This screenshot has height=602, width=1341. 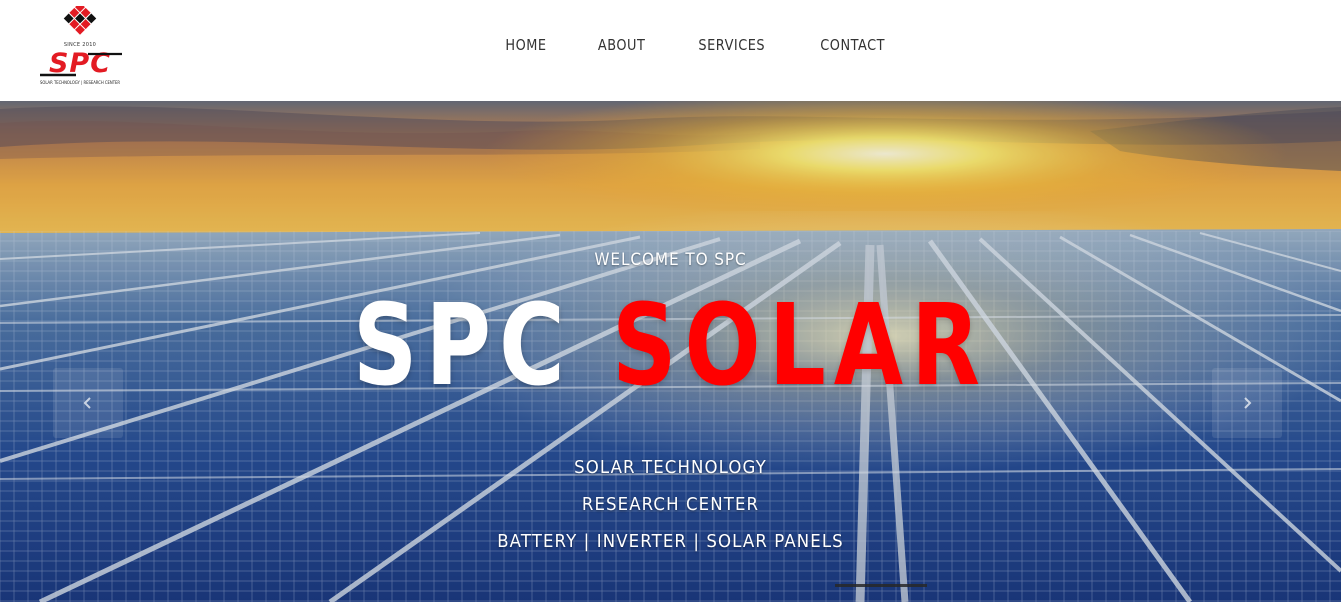 What do you see at coordinates (80, 82) in the screenshot?
I see `logo-tagline: SOLAR TECHNOLOGY | RESEARCH CENTER` at bounding box center [80, 82].